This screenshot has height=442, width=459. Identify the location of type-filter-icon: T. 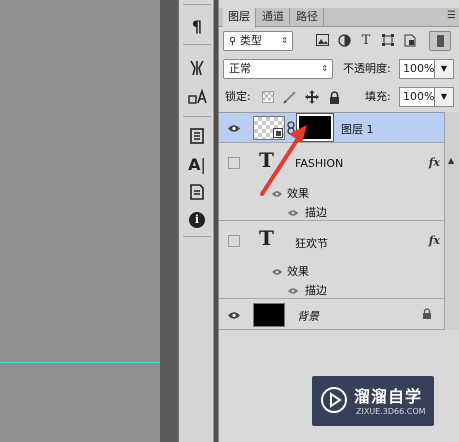
(366, 40).